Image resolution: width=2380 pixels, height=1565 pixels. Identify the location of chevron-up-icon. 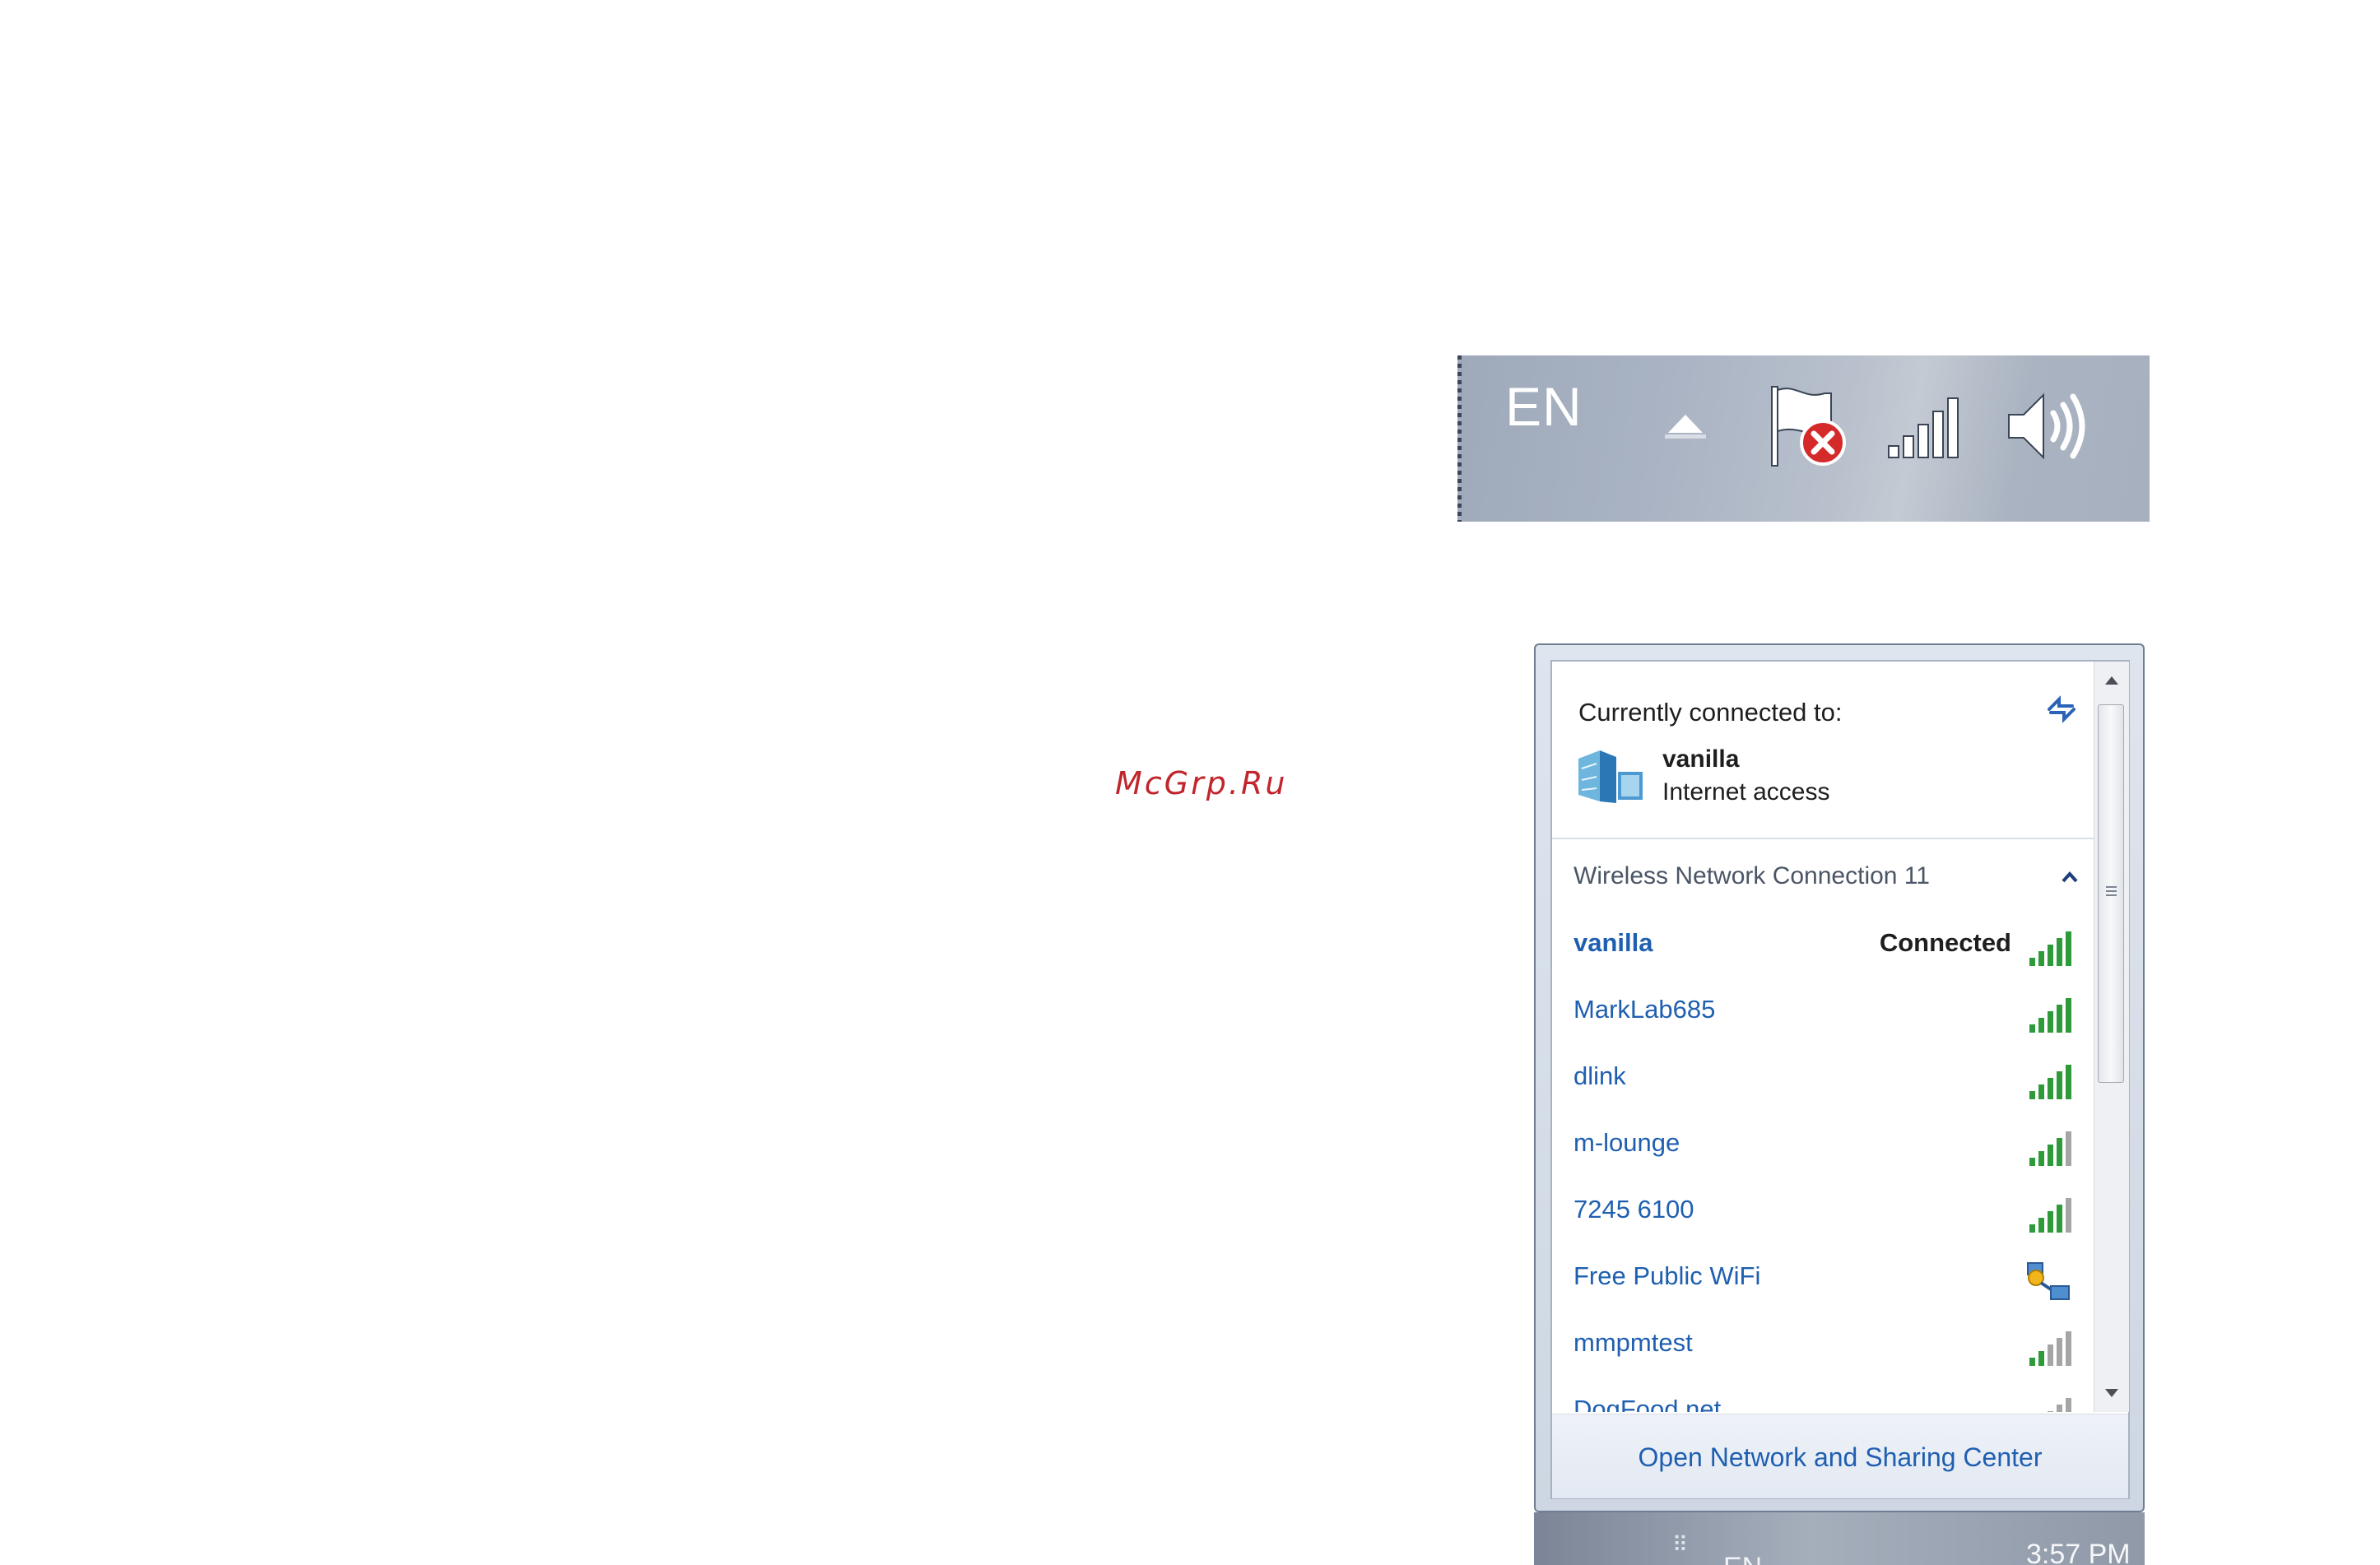
(2070, 879).